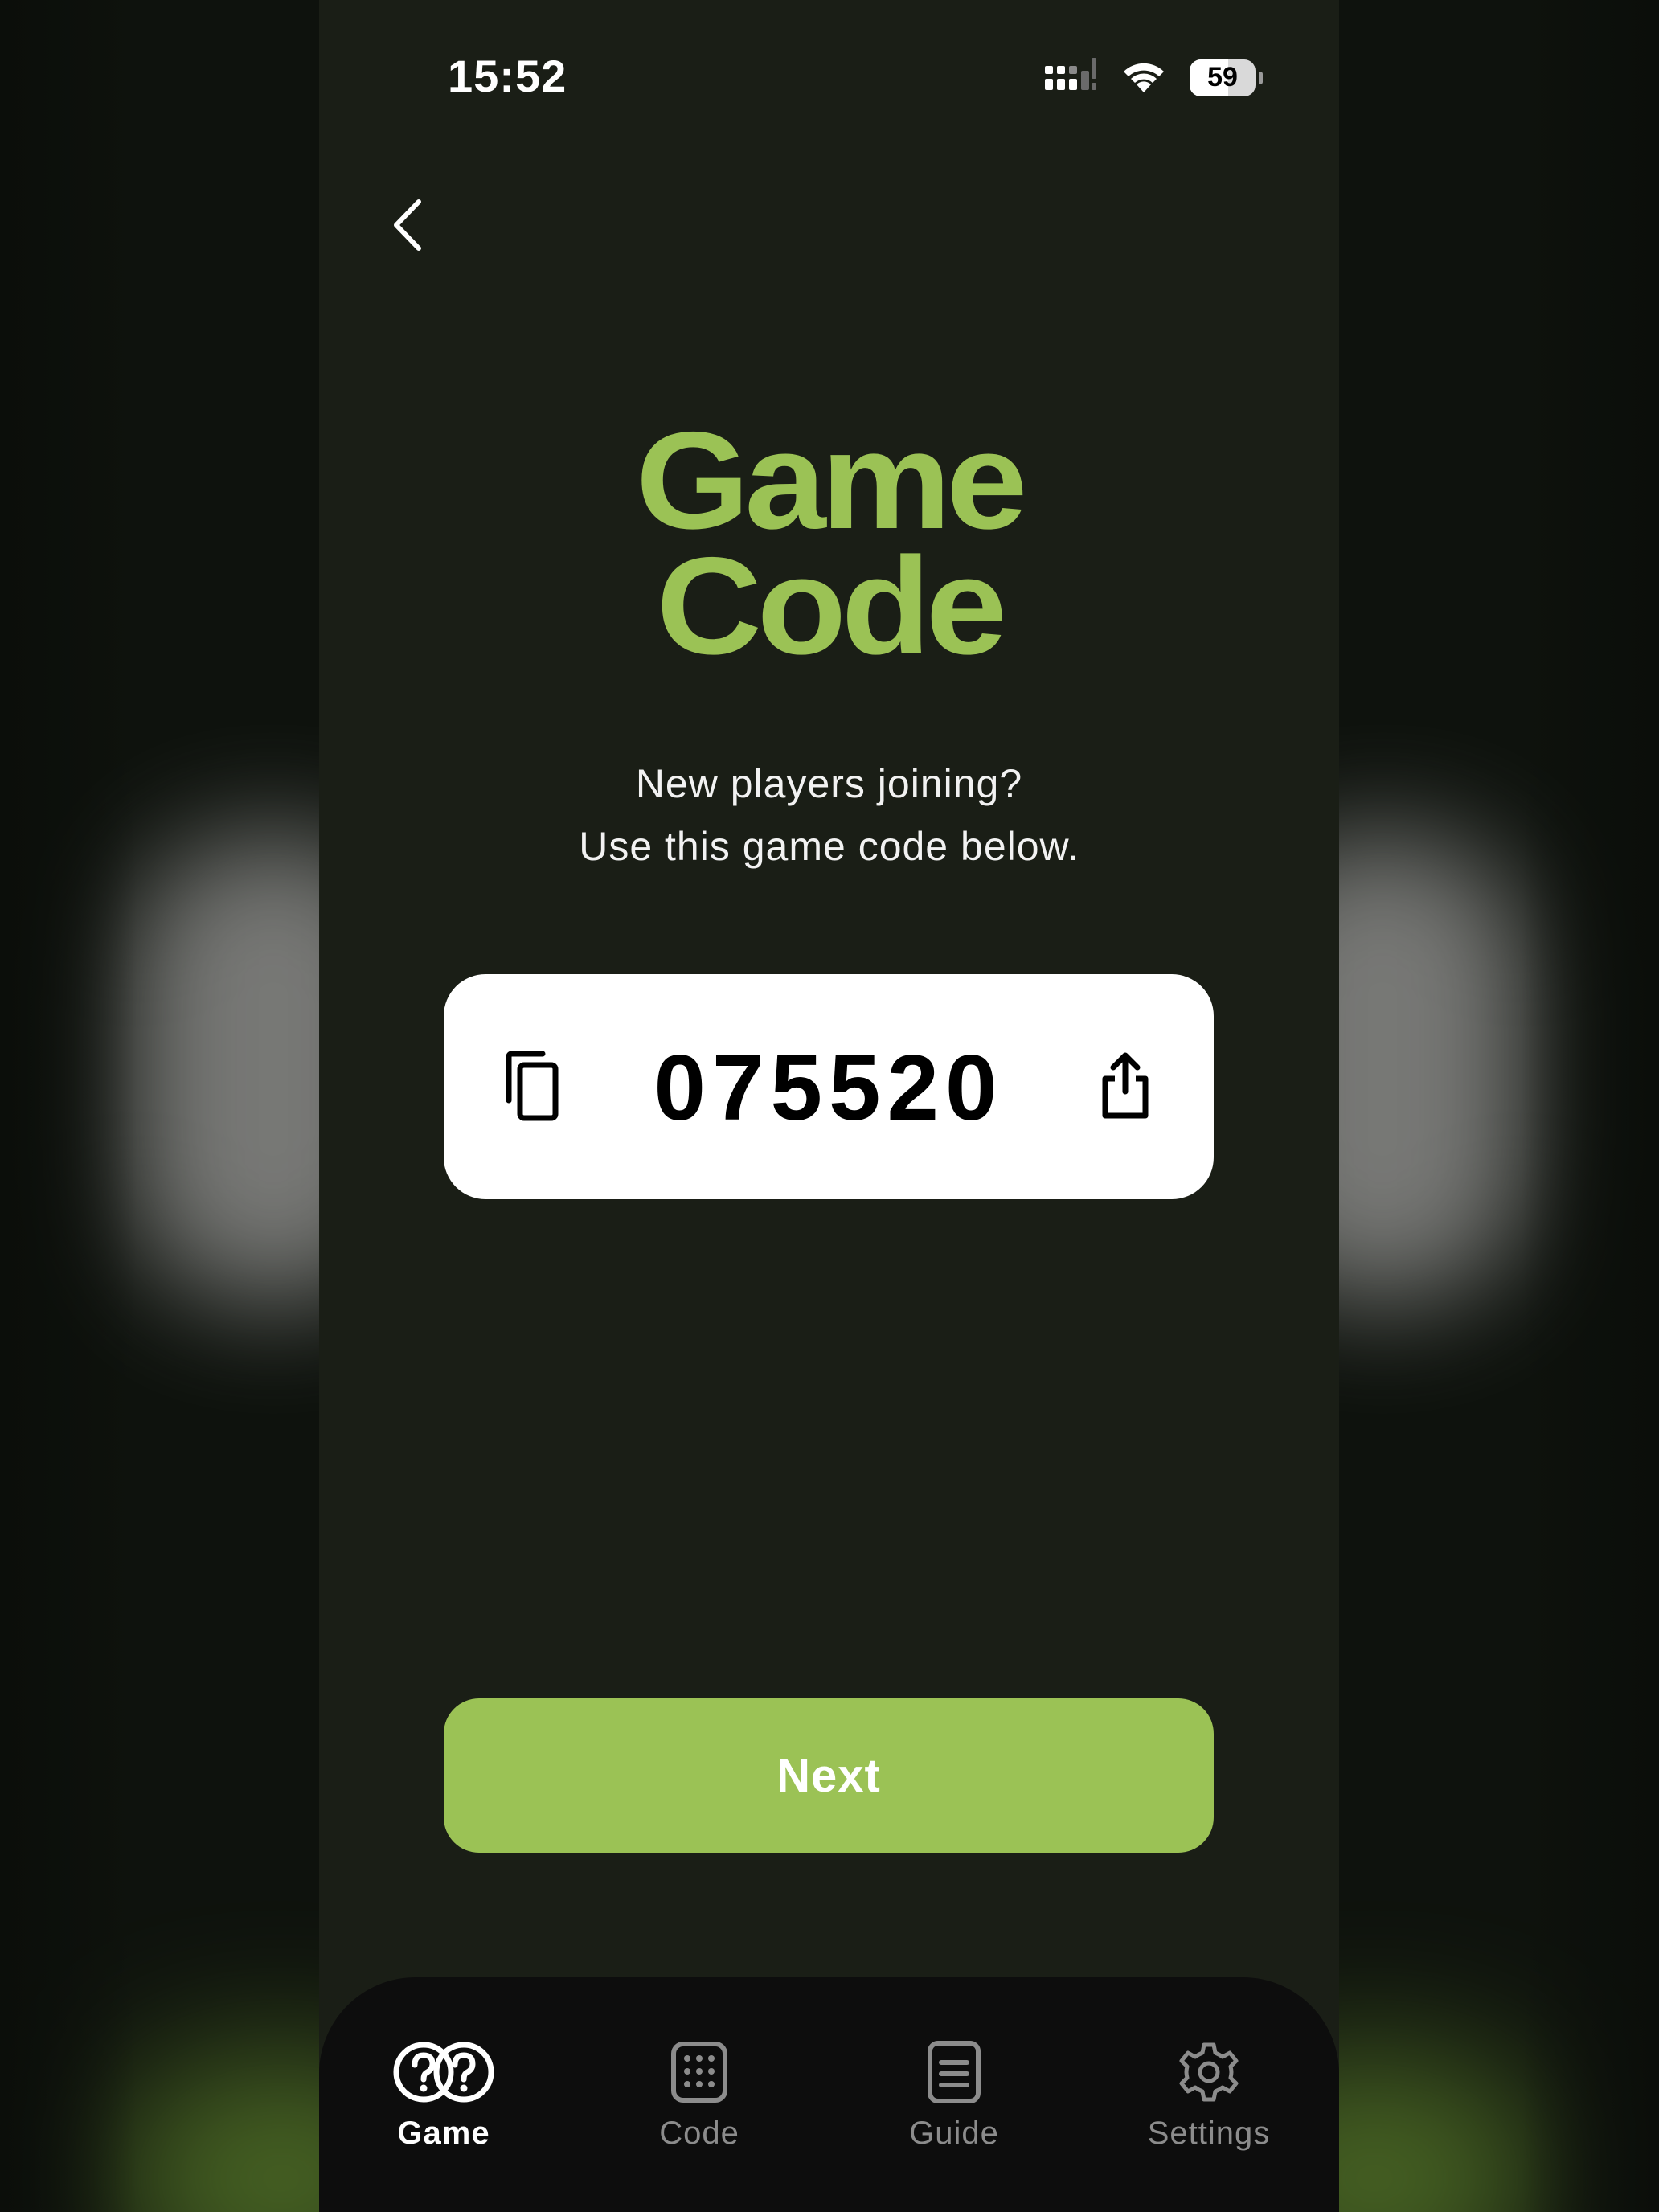  What do you see at coordinates (699, 2072) in the screenshot?
I see `keypad-icon` at bounding box center [699, 2072].